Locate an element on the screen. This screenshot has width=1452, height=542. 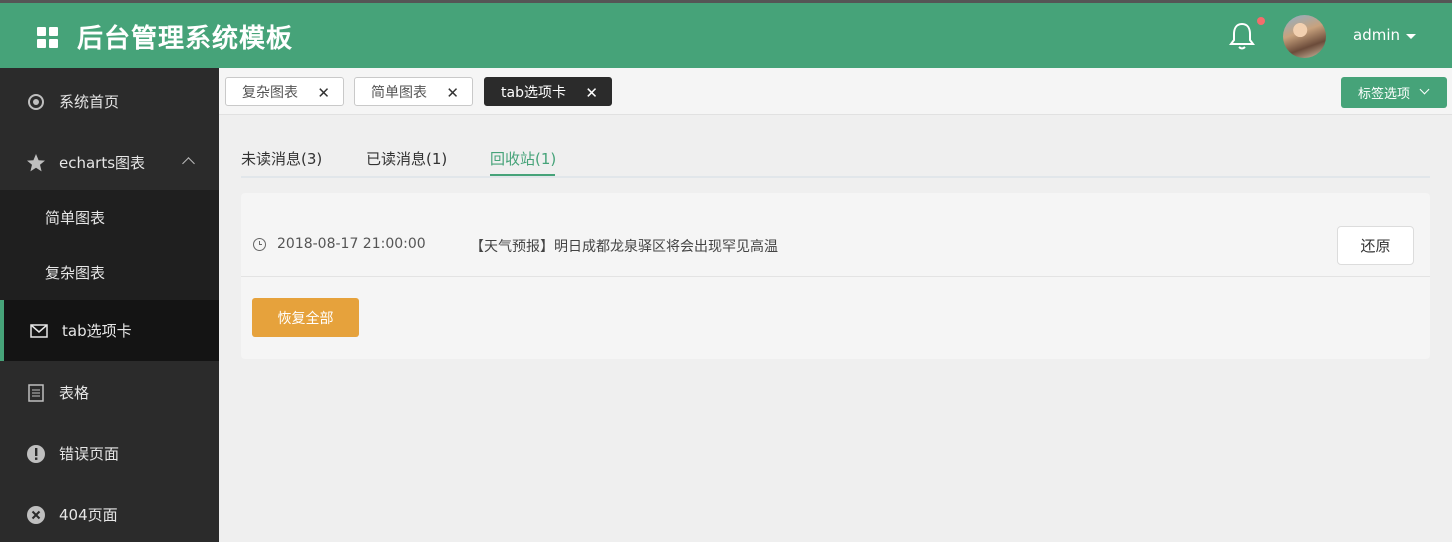
active-indicator is located at coordinates (2, 330).